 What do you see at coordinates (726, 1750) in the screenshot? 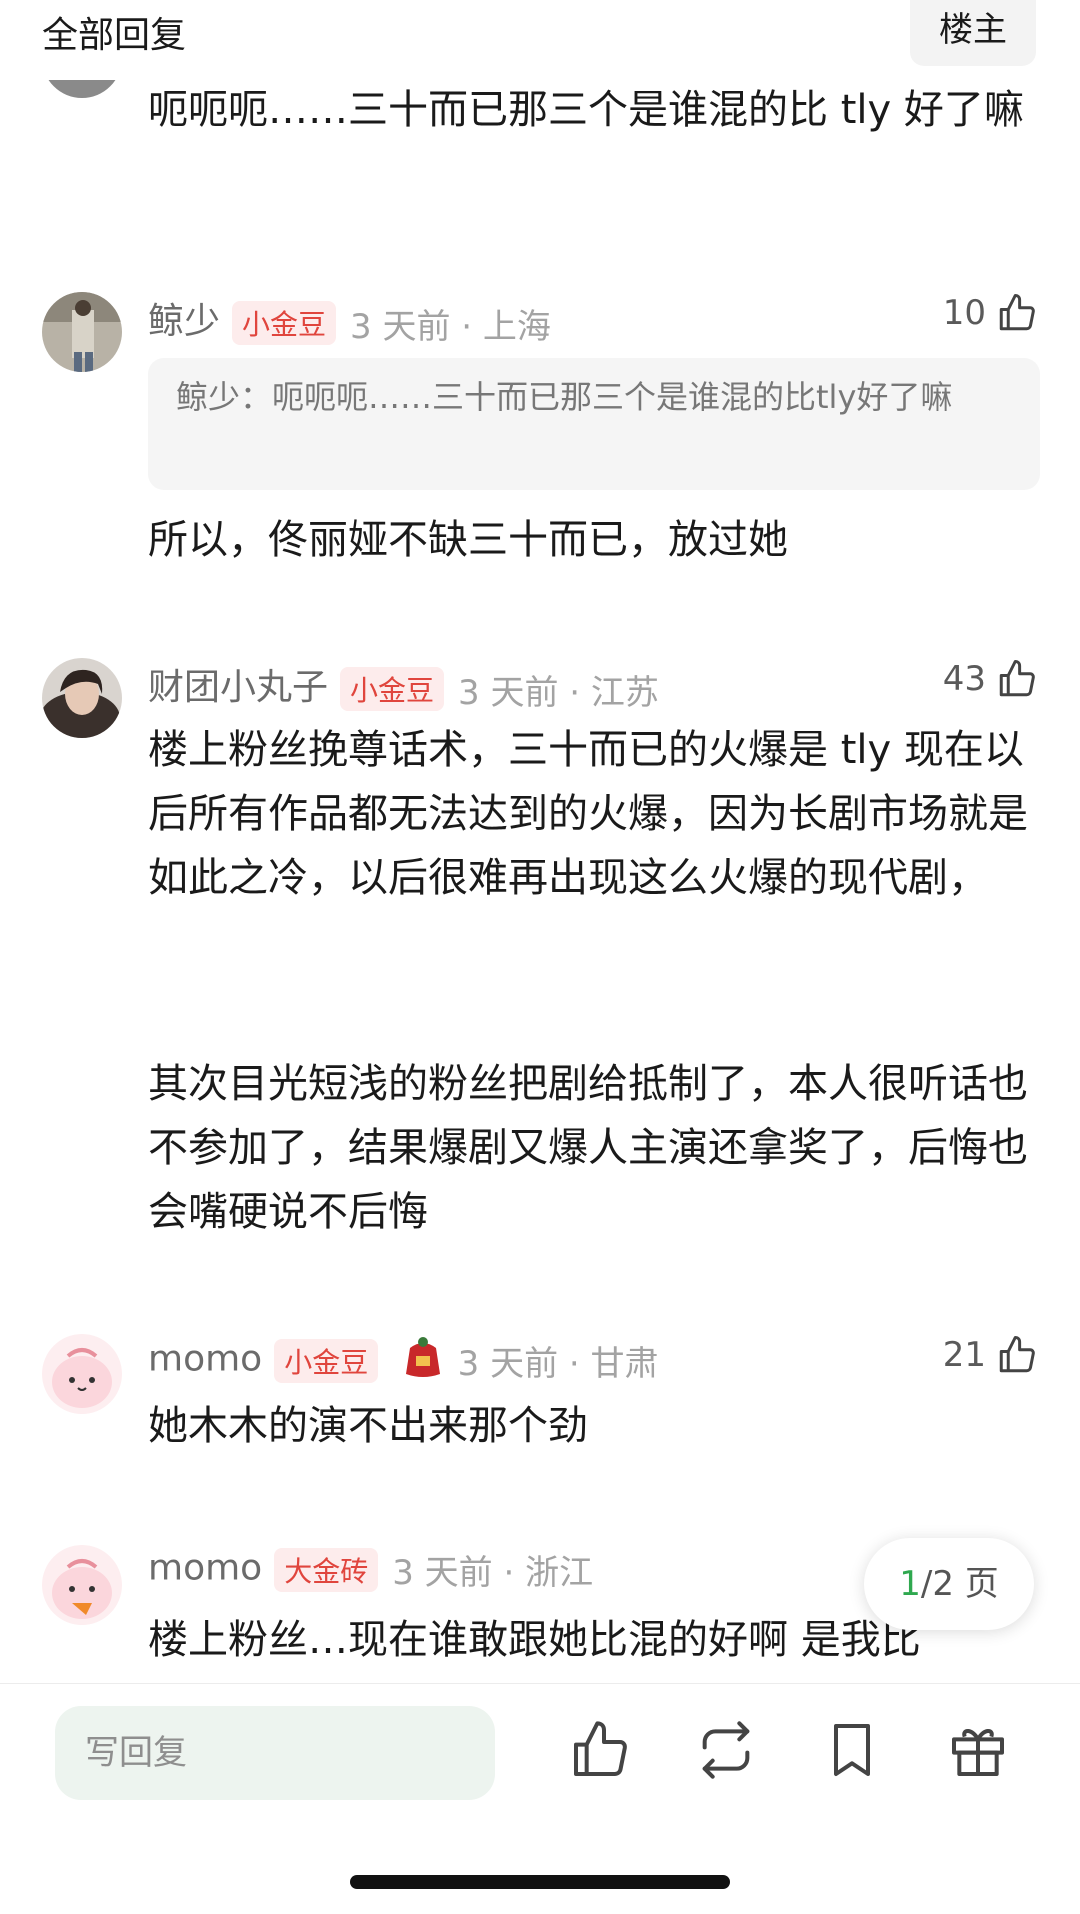
I see `repost-icon` at bounding box center [726, 1750].